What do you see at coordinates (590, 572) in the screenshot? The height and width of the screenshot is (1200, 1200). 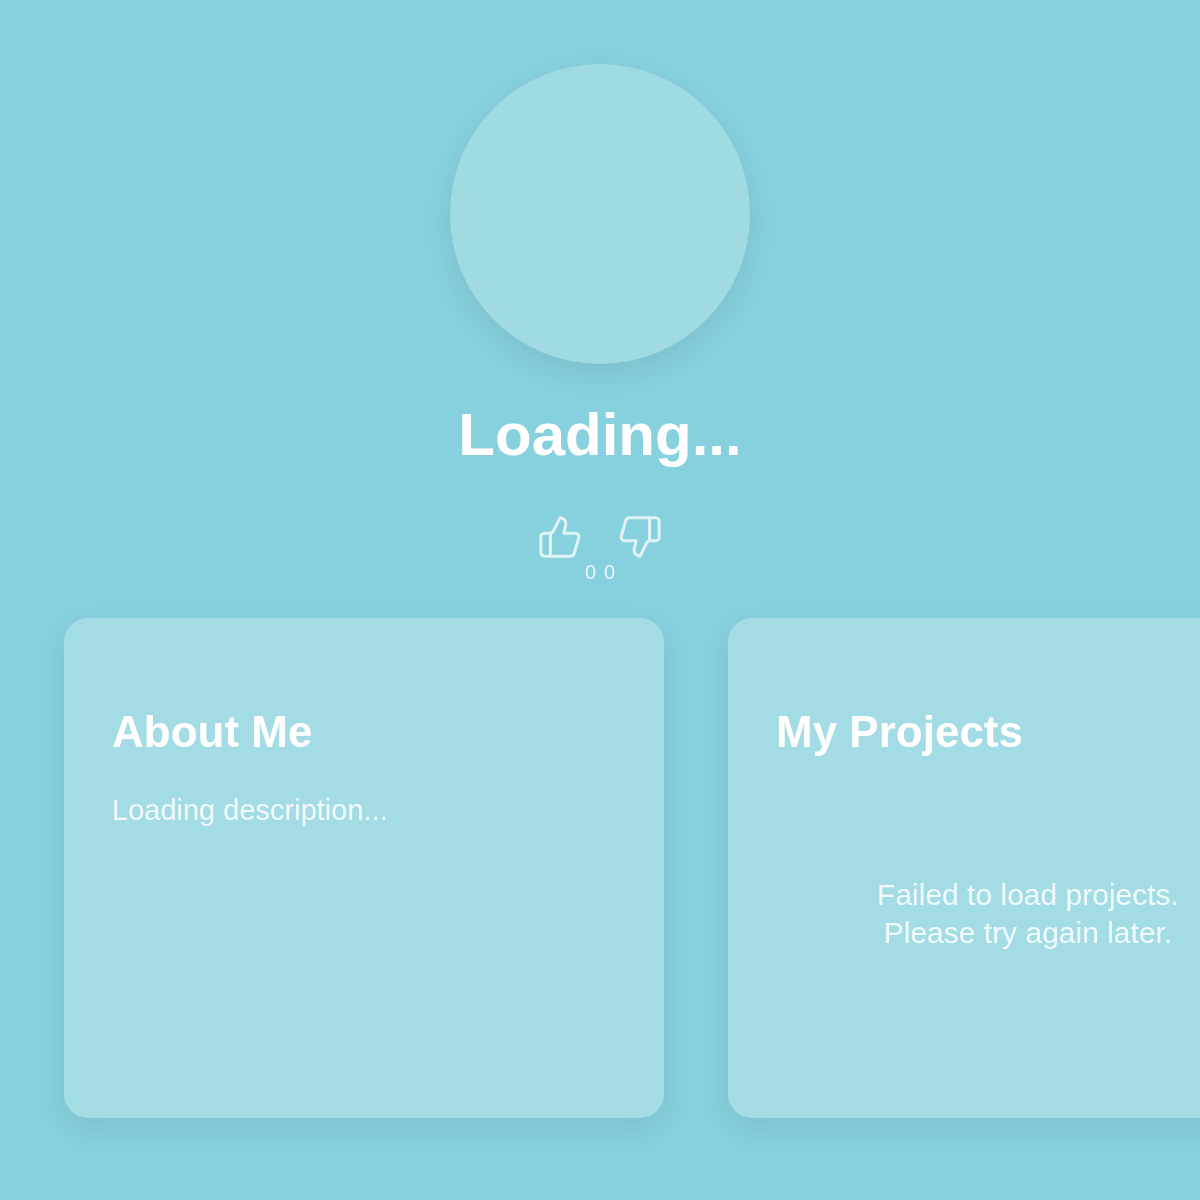 I see `like-count: 0` at bounding box center [590, 572].